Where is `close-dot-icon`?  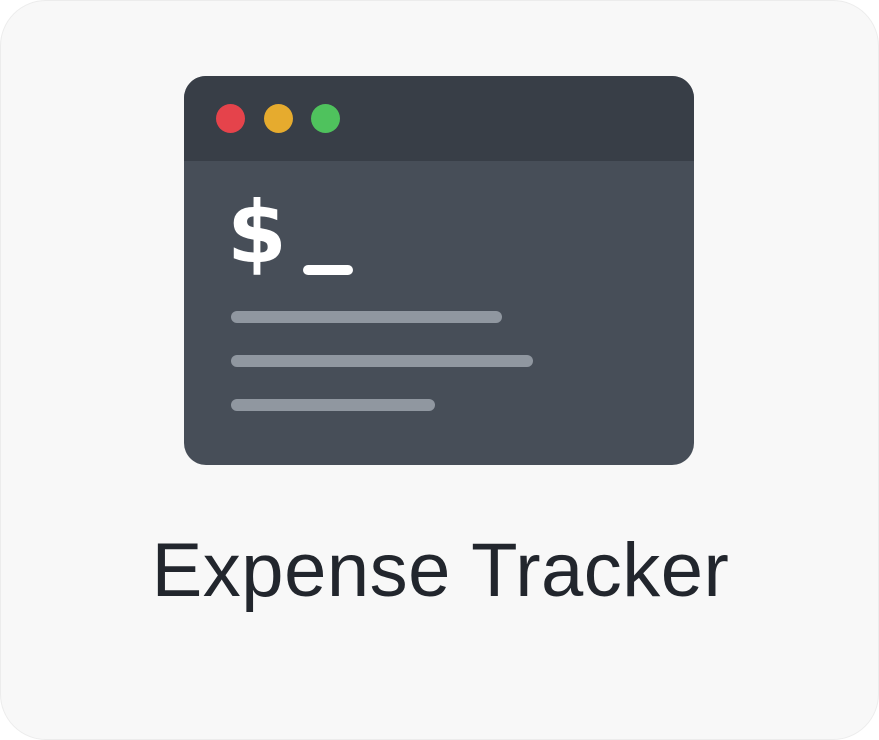 close-dot-icon is located at coordinates (230, 118).